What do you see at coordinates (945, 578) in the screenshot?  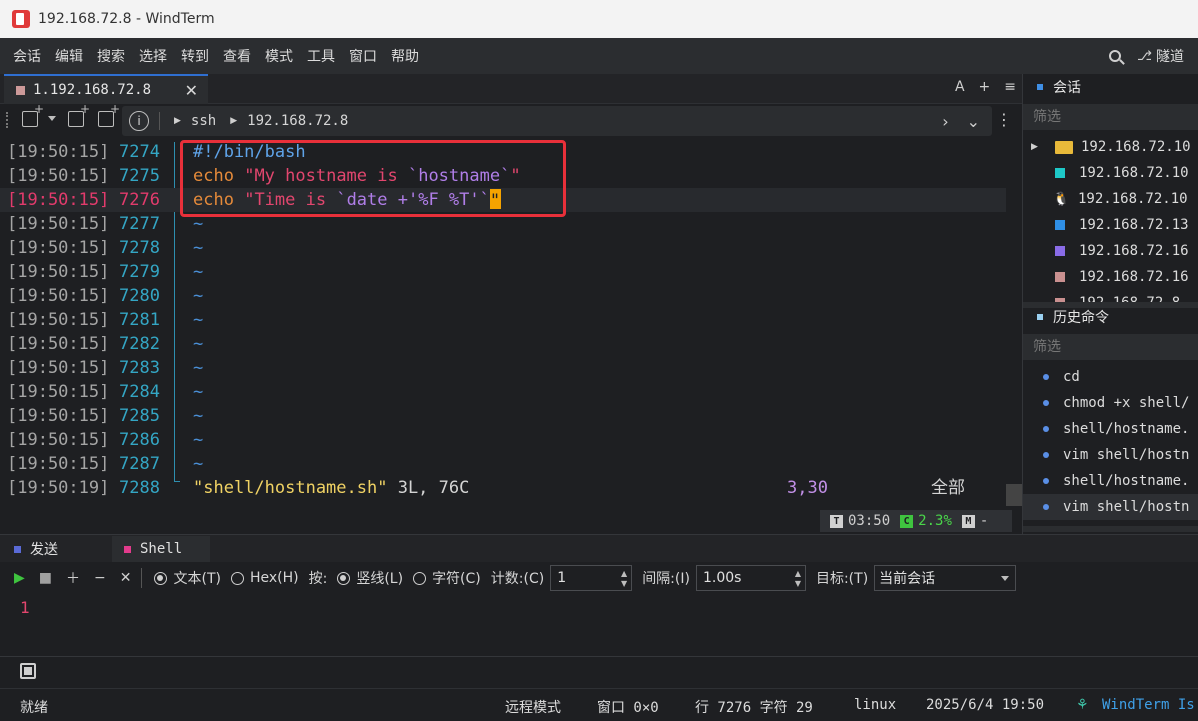 I see `target-select: 当前会话` at bounding box center [945, 578].